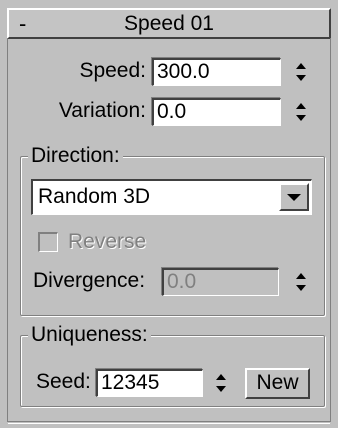  I want to click on divergence-spinner-icon, so click(301, 282).